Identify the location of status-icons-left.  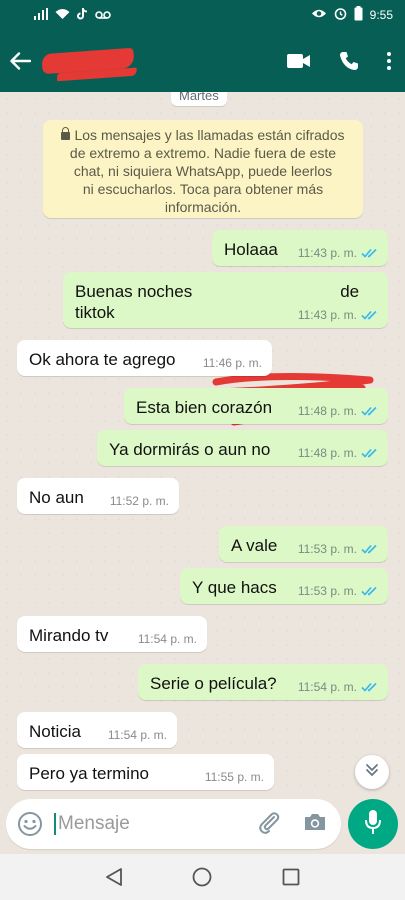
(72, 15).